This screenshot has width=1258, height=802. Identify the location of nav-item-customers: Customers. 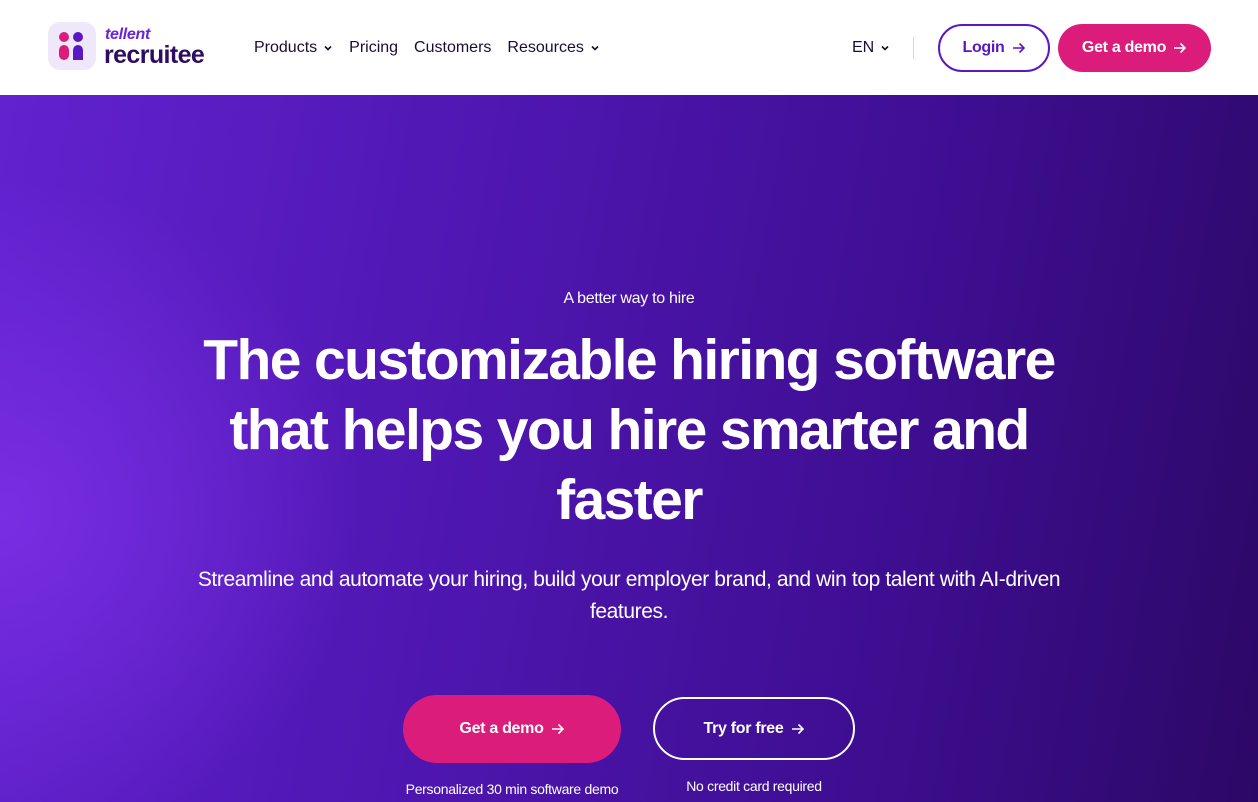
(452, 48).